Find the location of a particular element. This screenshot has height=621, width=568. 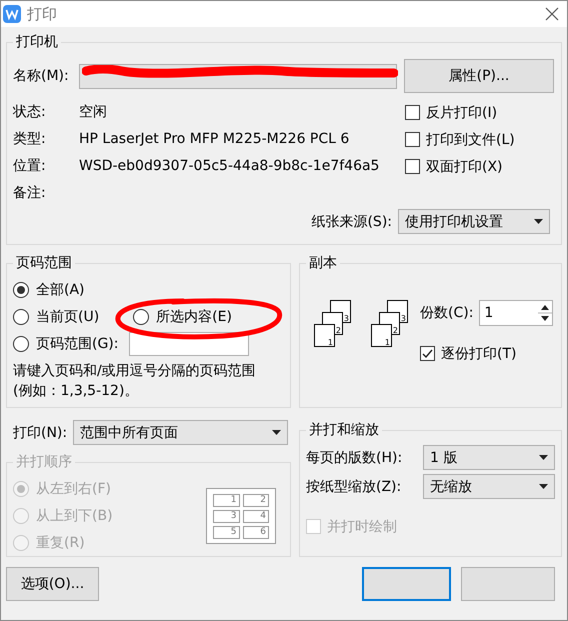

info-label: 类型: is located at coordinates (30, 139).